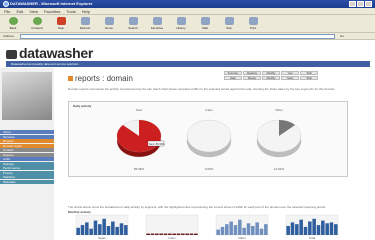  I want to click on sidebar-item-settings: Settings, so click(27, 163).